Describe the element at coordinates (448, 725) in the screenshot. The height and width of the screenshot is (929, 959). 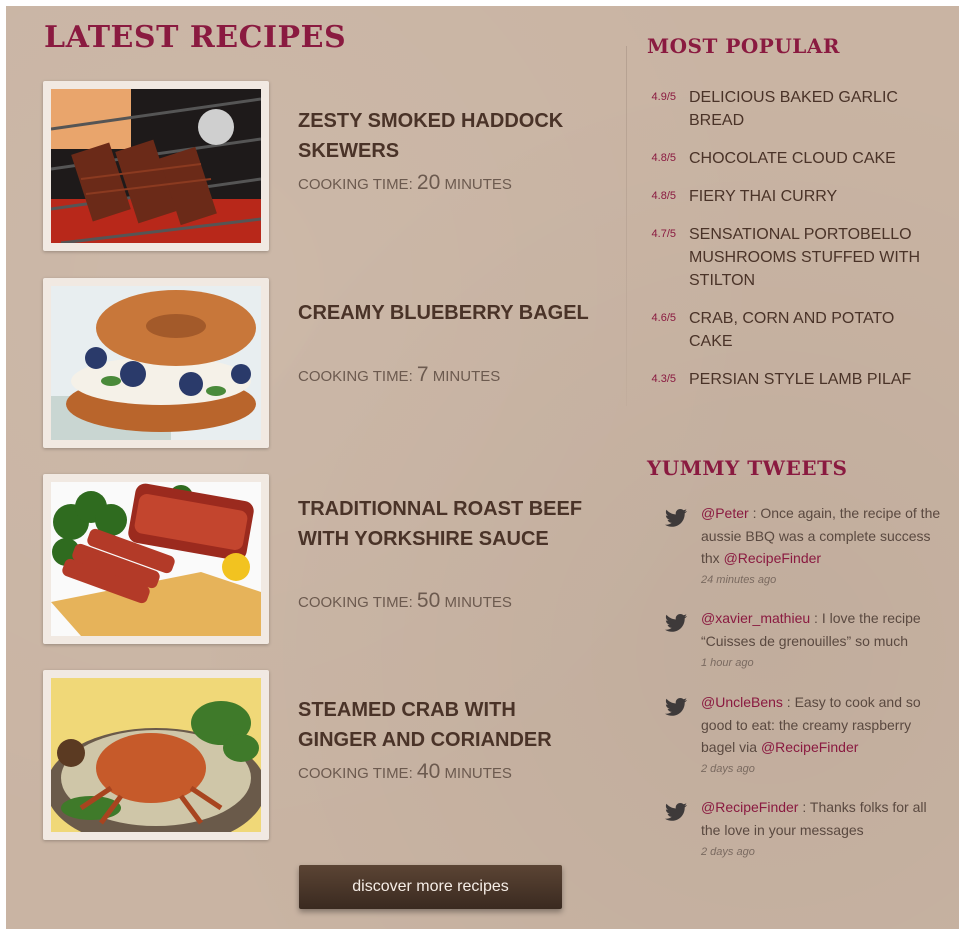
I see `recipe-title: STEAMED CRAB WITH GINGER AND CORIANDER` at that location.